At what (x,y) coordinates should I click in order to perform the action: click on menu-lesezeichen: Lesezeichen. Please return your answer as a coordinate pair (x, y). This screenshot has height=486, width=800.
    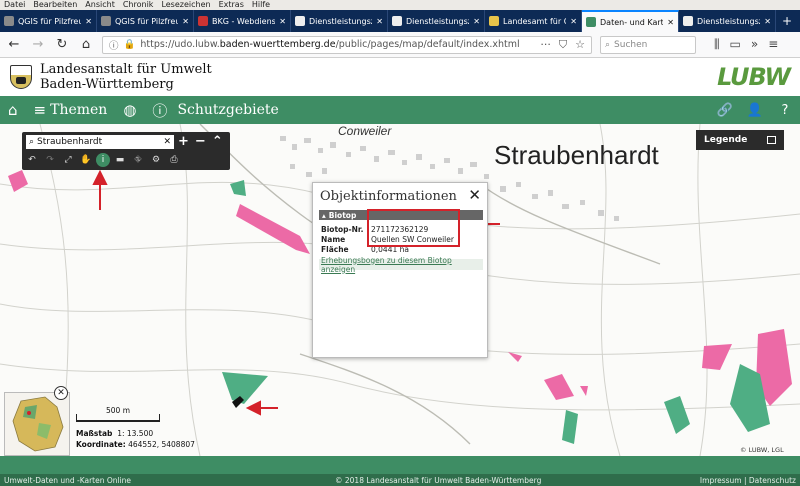
    Looking at the image, I should click on (185, 5).